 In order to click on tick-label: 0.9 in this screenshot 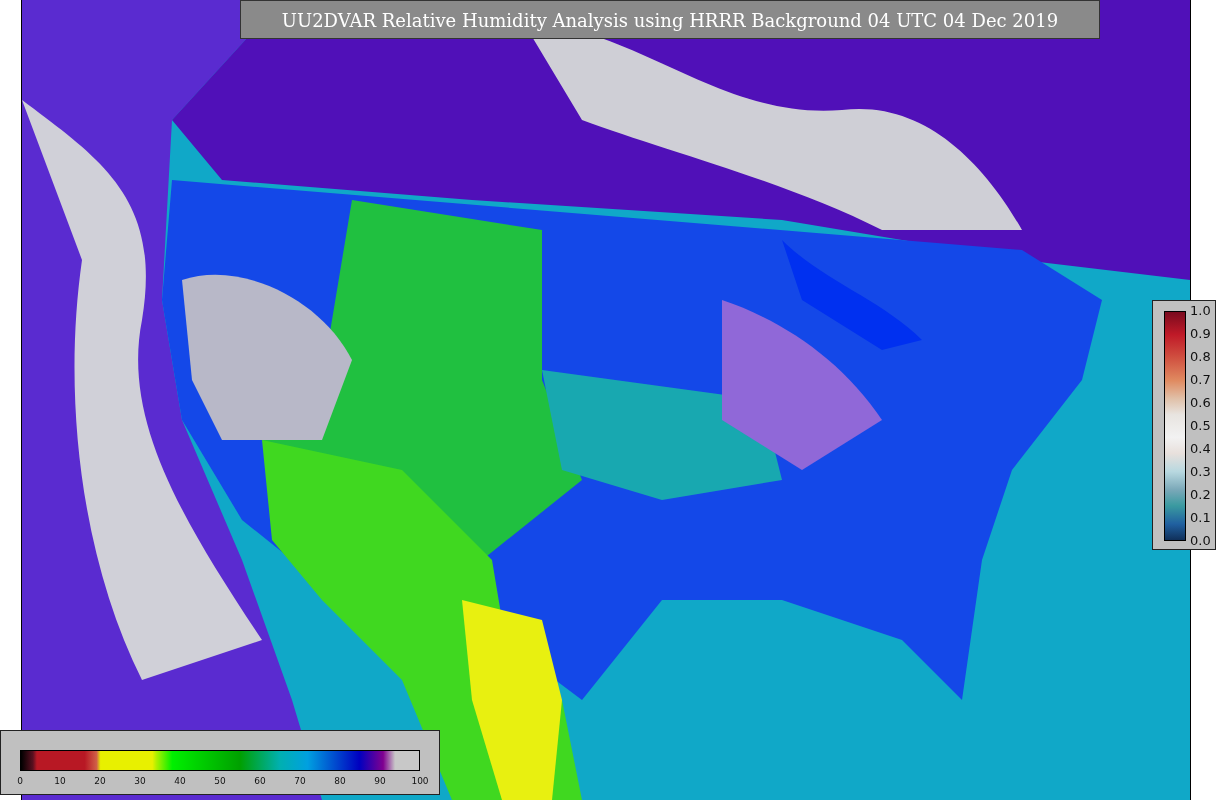, I will do `click(1200, 334)`.